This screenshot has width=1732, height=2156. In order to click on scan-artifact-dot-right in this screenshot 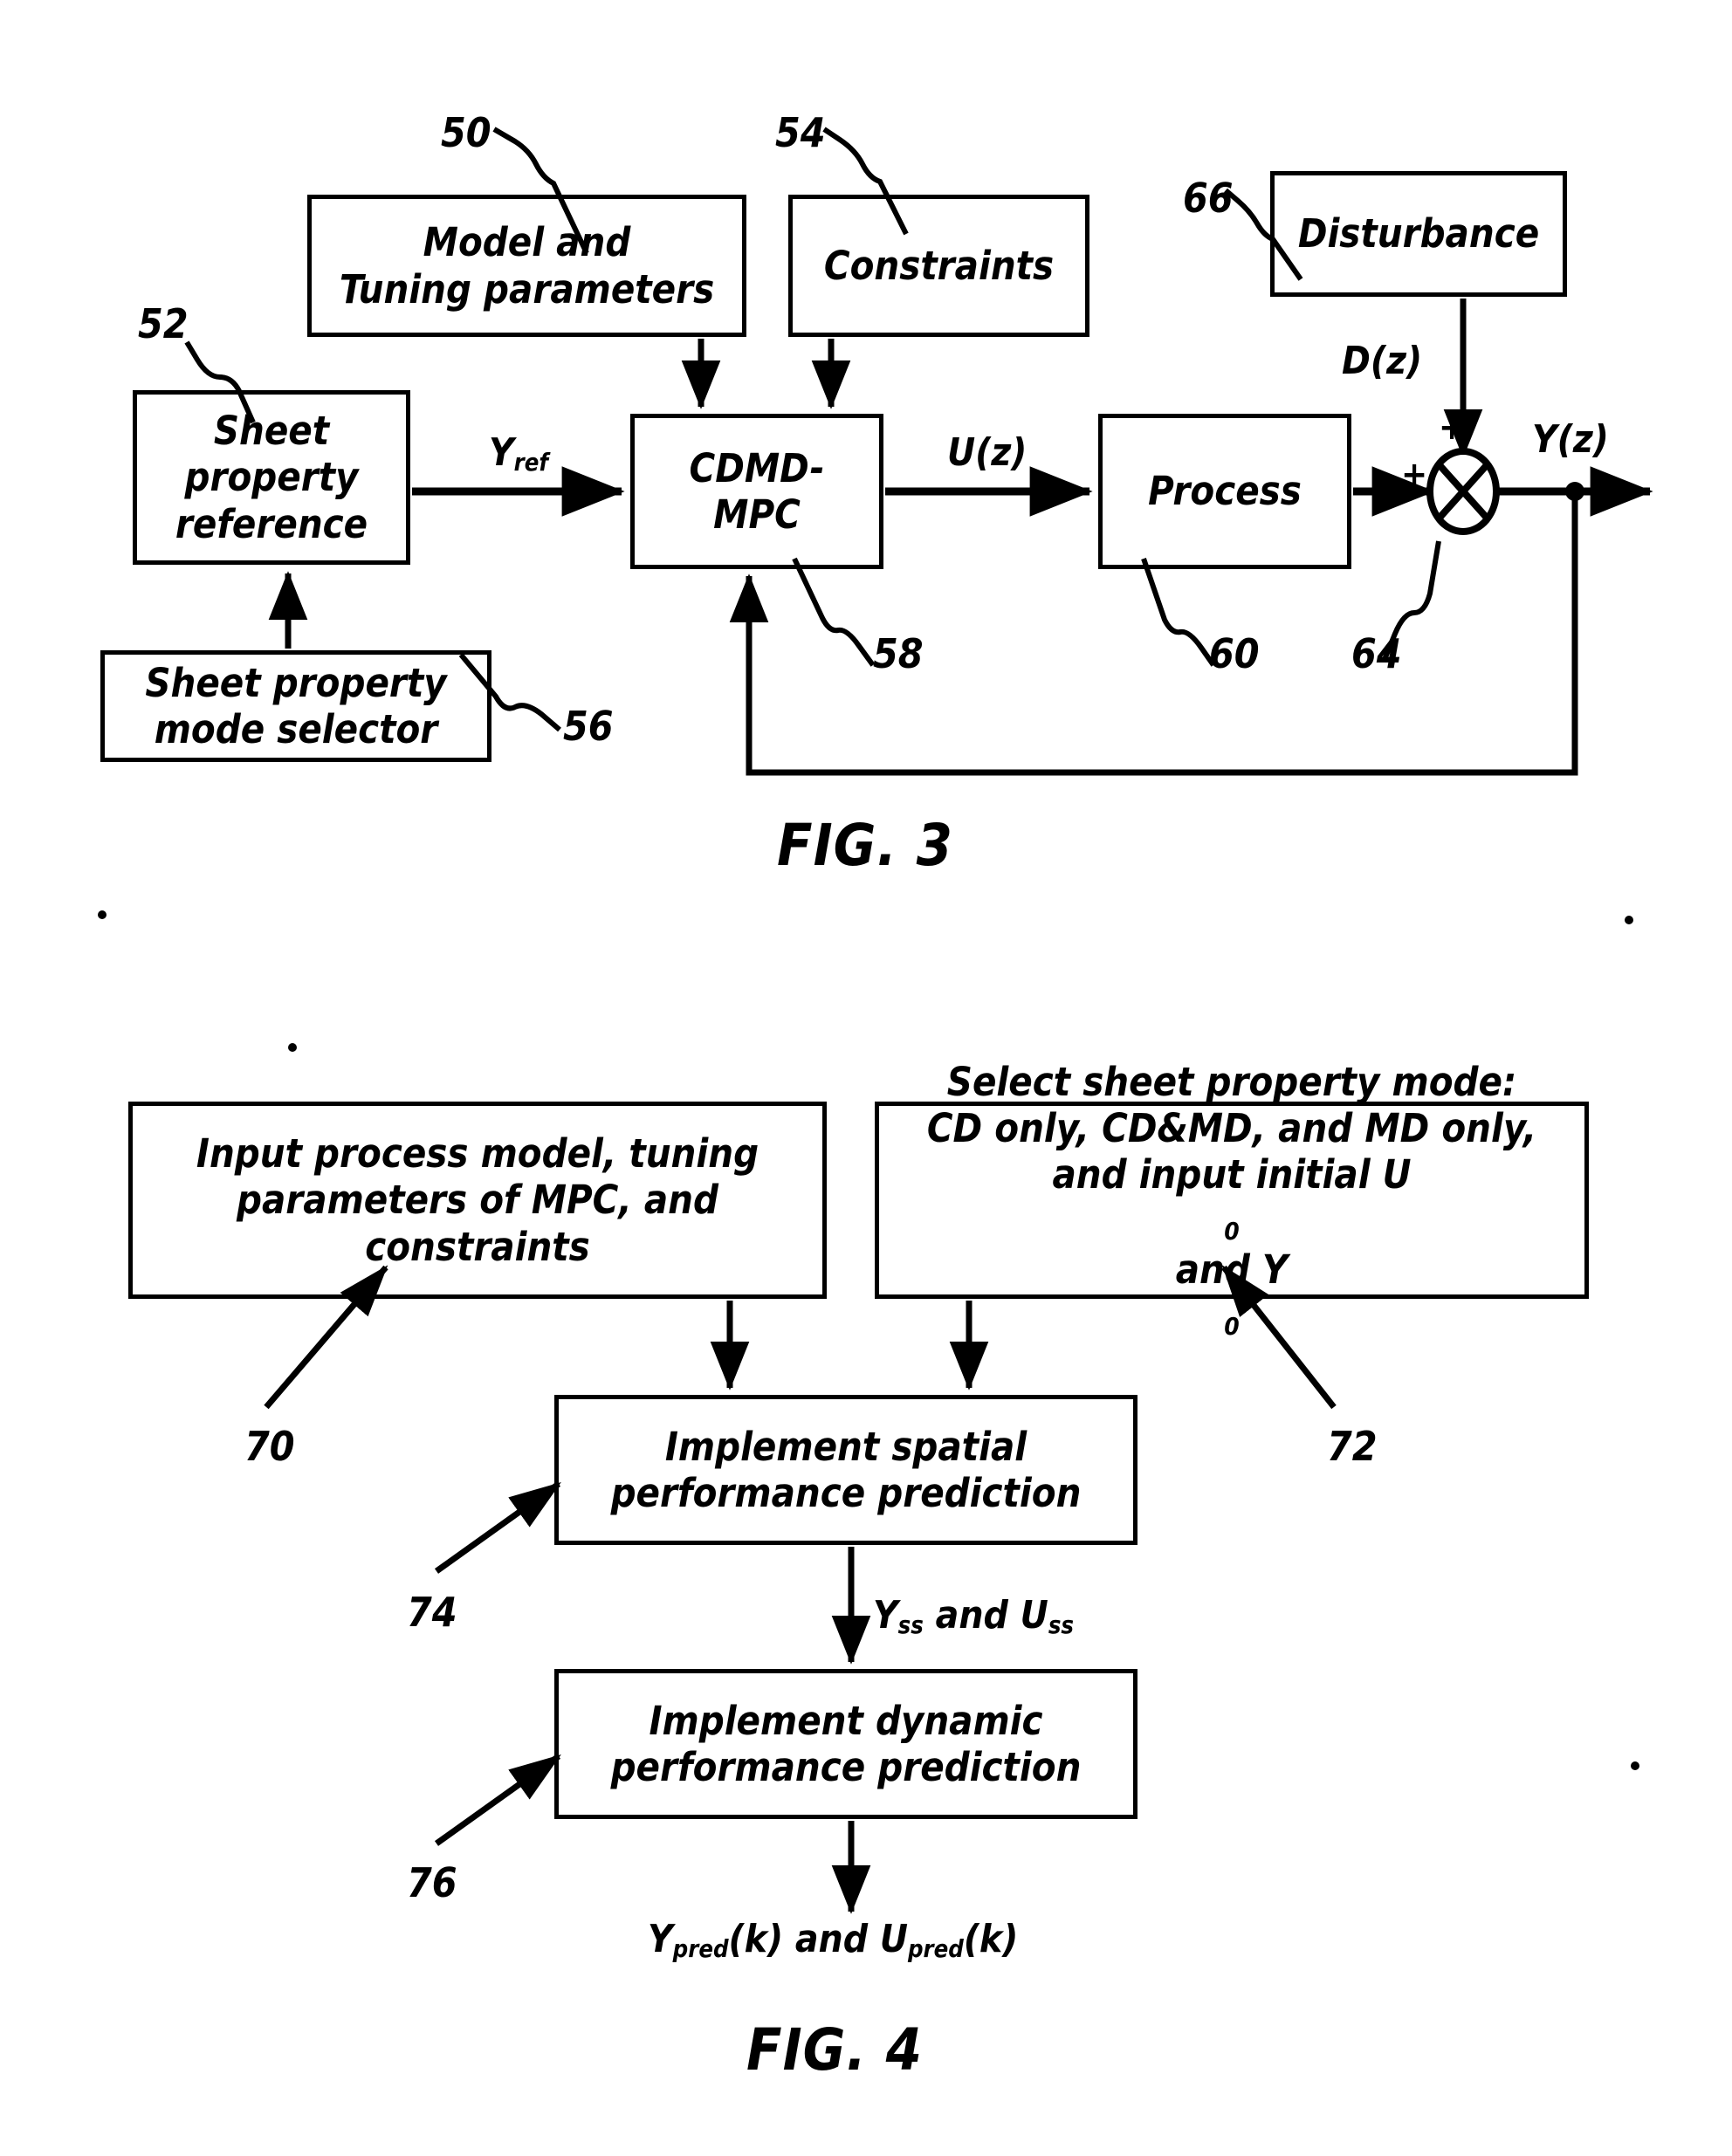, I will do `click(1629, 920)`.